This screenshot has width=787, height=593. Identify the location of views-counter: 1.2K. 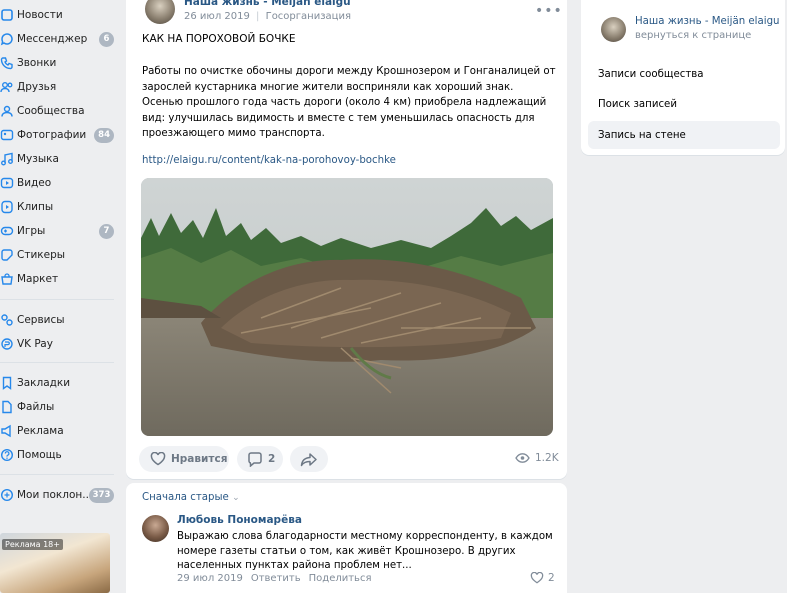
(537, 458).